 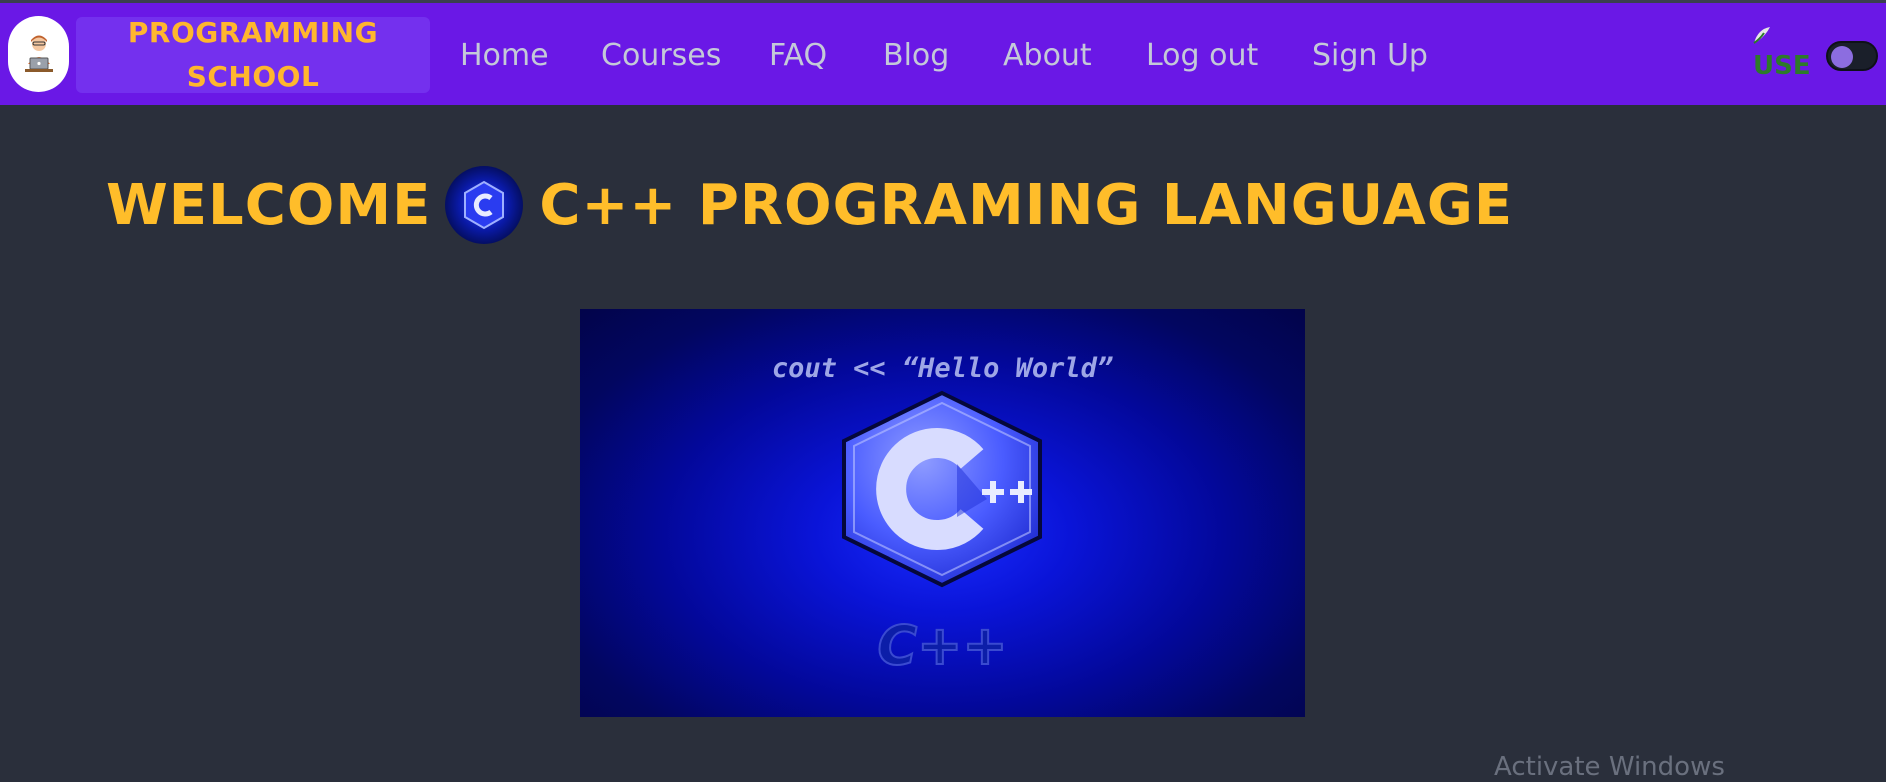 What do you see at coordinates (484, 205) in the screenshot?
I see `cpp-logo-icon` at bounding box center [484, 205].